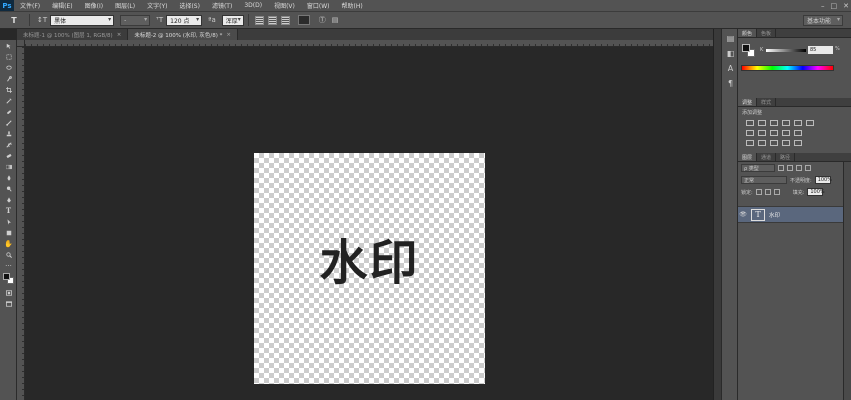 The height and width of the screenshot is (400, 851). What do you see at coordinates (253, 5) in the screenshot?
I see `menu-3d: 3D(D)` at bounding box center [253, 5].